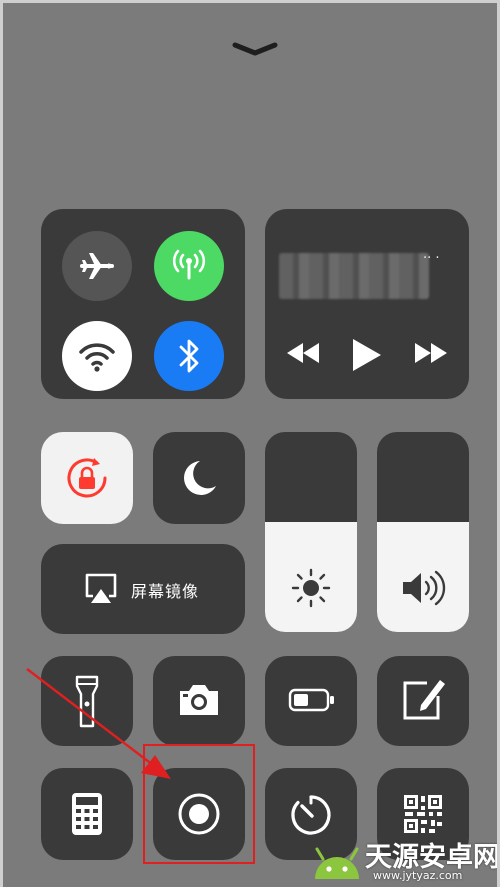  What do you see at coordinates (98, 723) in the screenshot?
I see `annotation-arrow` at bounding box center [98, 723].